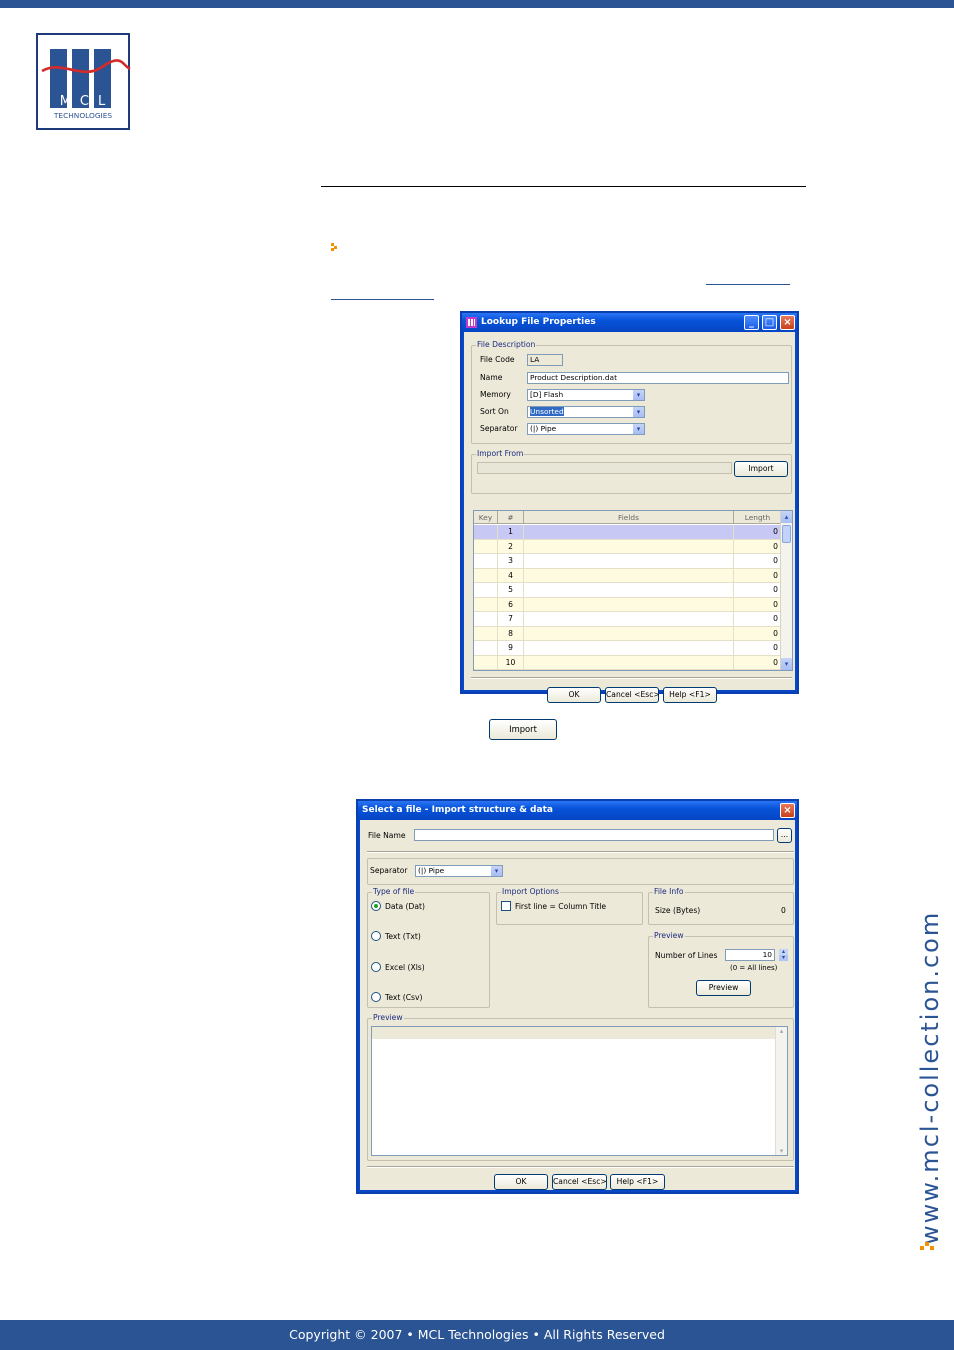 The height and width of the screenshot is (1350, 954). I want to click on divider, so click(580, 852).